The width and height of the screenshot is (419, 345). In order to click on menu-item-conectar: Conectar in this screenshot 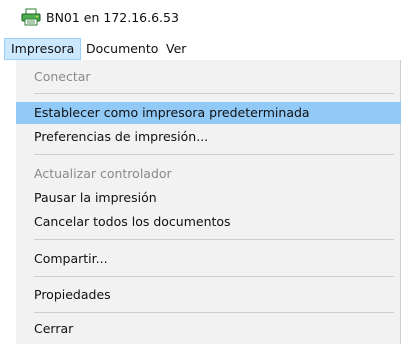, I will do `click(208, 77)`.